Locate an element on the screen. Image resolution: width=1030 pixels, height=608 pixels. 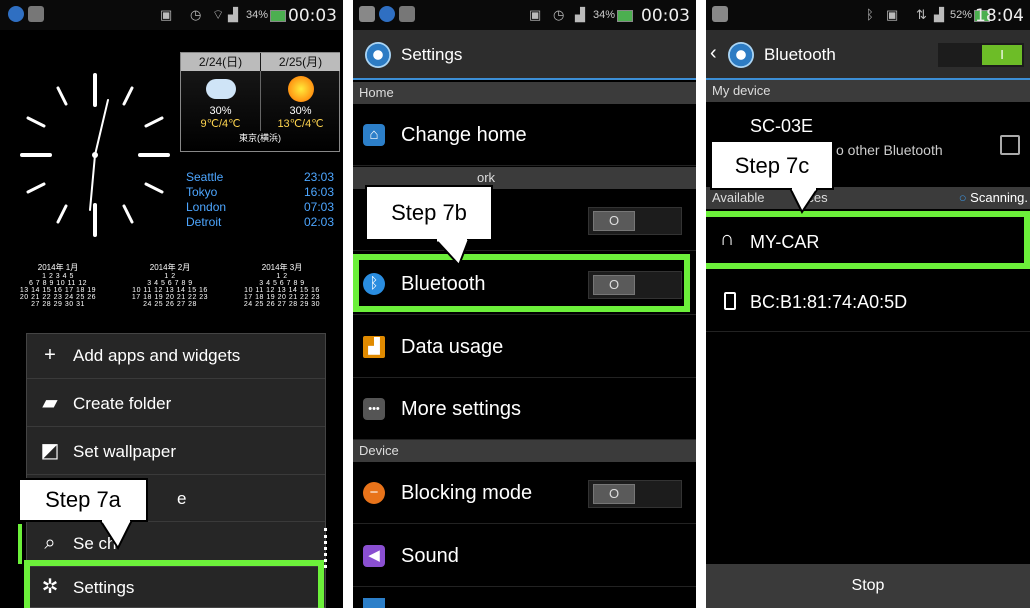
home-icon: ⌂ is located at coordinates (374, 135).